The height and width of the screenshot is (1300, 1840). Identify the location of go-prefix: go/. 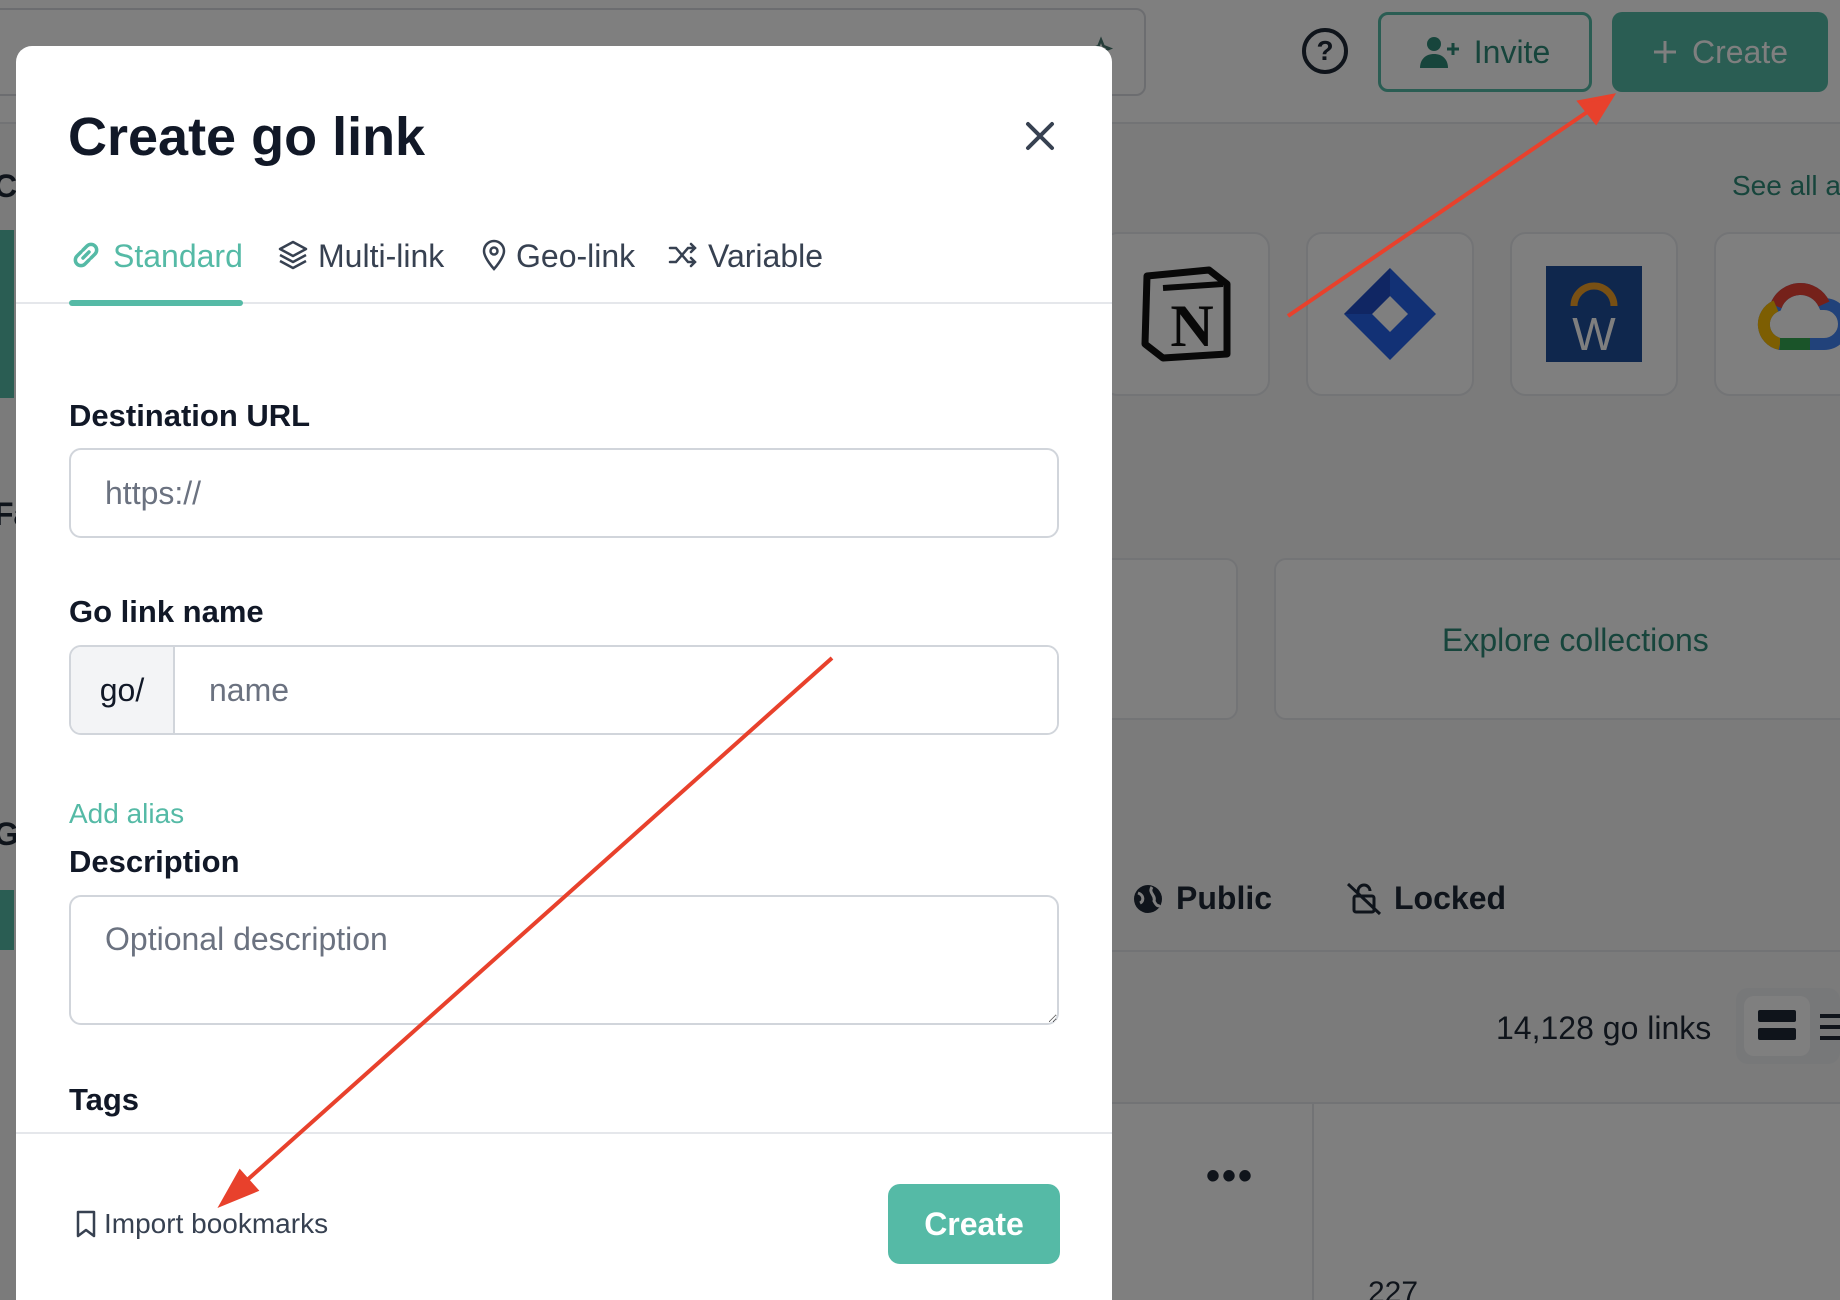
(123, 690).